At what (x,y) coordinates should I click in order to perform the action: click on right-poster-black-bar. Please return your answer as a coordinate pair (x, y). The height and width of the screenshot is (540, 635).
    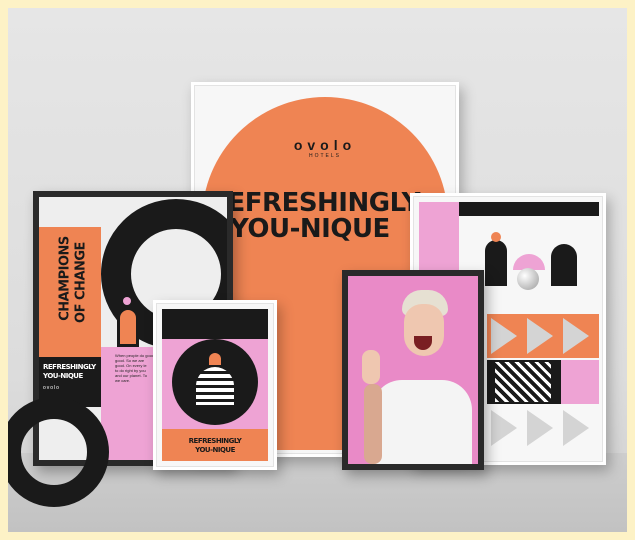
    Looking at the image, I should click on (529, 209).